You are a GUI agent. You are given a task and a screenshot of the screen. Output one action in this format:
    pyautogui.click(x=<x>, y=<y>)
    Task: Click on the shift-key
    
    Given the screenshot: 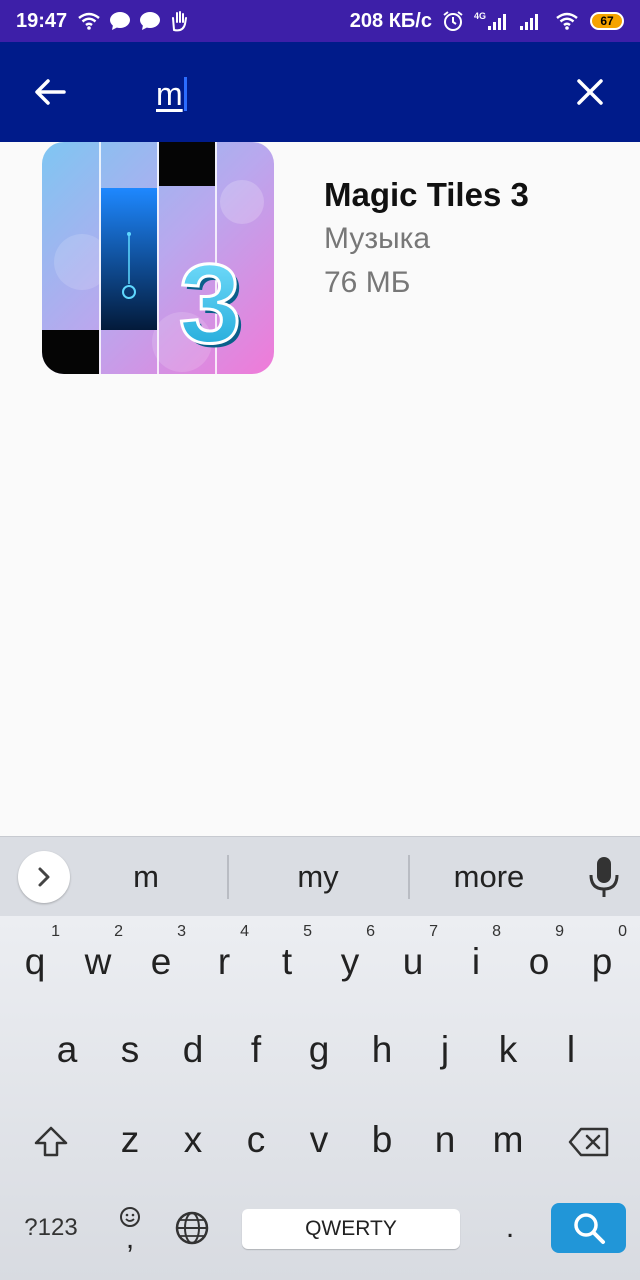 What is the action you would take?
    pyautogui.click(x=51, y=1142)
    